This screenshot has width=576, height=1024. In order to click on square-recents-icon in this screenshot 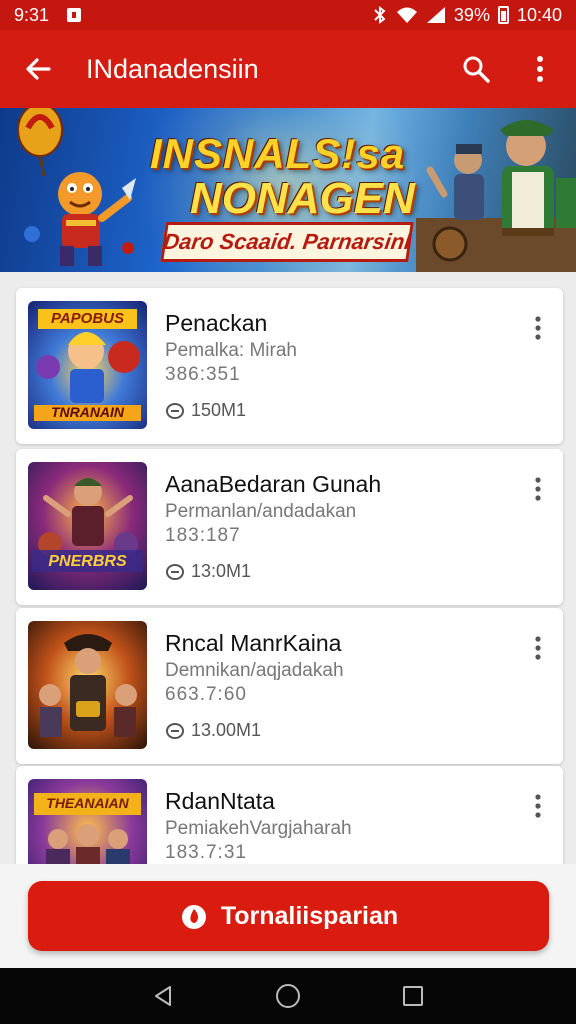, I will do `click(413, 996)`.